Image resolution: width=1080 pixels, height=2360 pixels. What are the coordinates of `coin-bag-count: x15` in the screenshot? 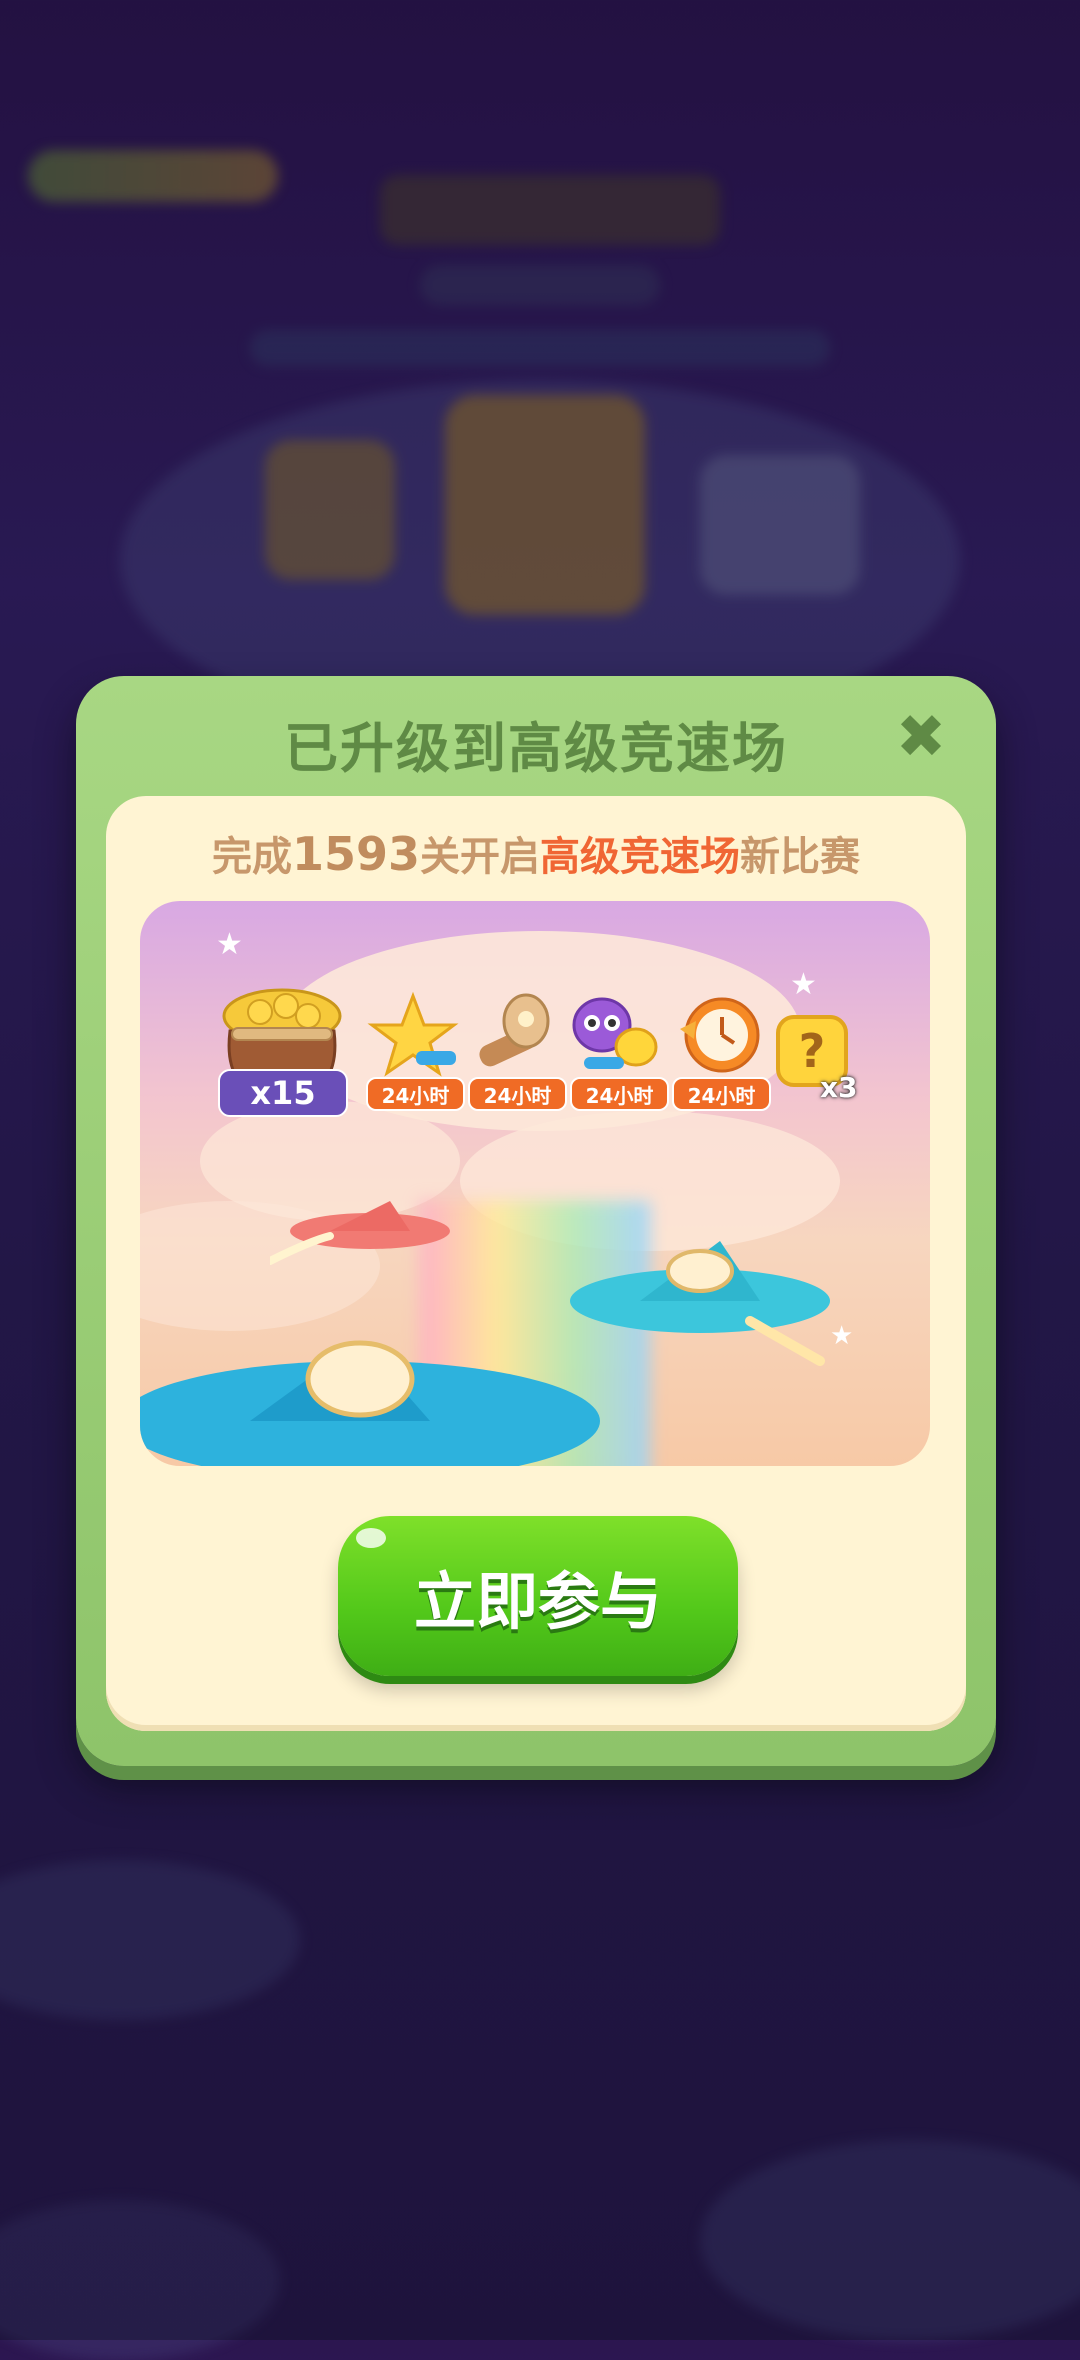 It's located at (283, 1093).